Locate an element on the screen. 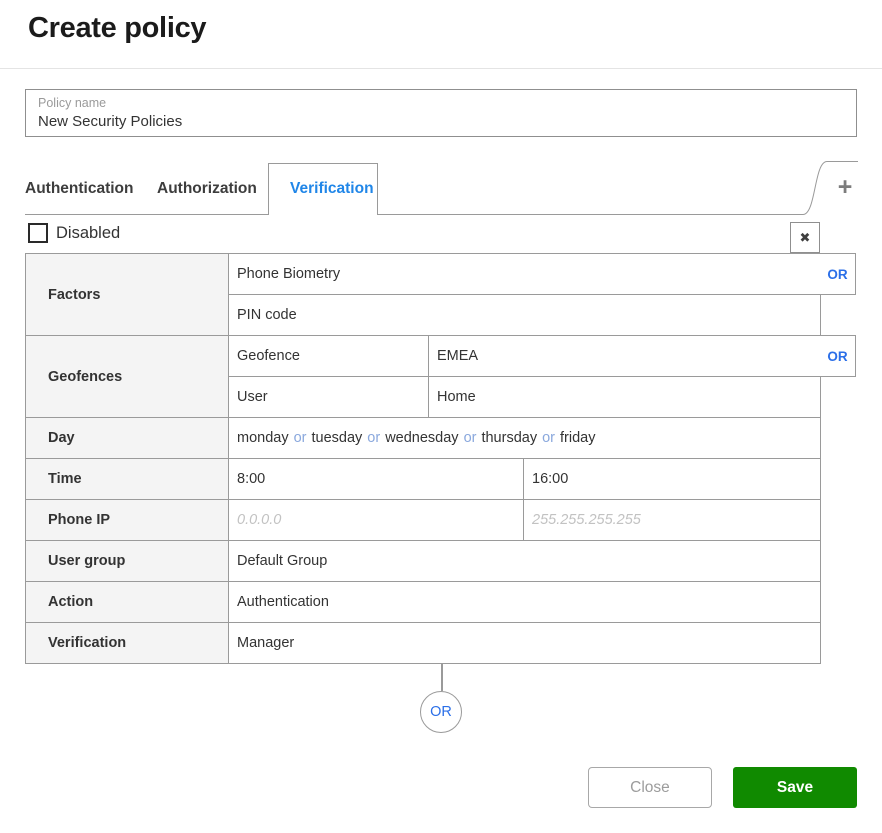 The image size is (882, 833). disabled-checkbox-label: Disabled is located at coordinates (88, 233).